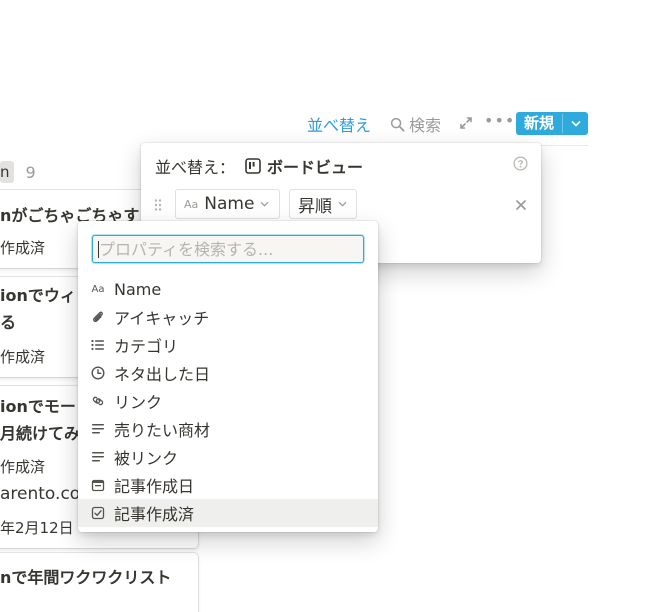 This screenshot has height=612, width=660. I want to click on drag-handle, so click(158, 206).